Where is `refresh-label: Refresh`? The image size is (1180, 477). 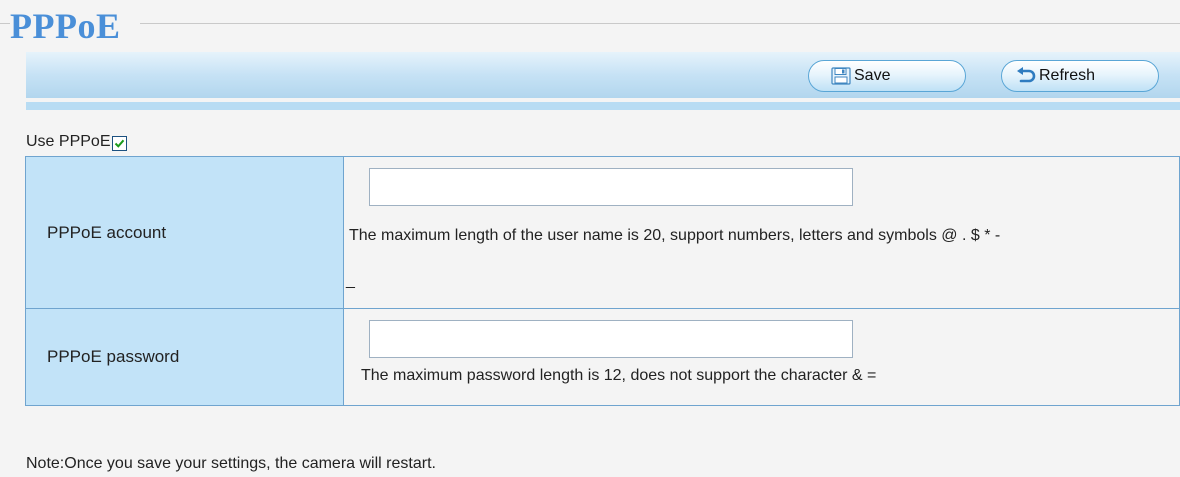
refresh-label: Refresh is located at coordinates (1067, 75).